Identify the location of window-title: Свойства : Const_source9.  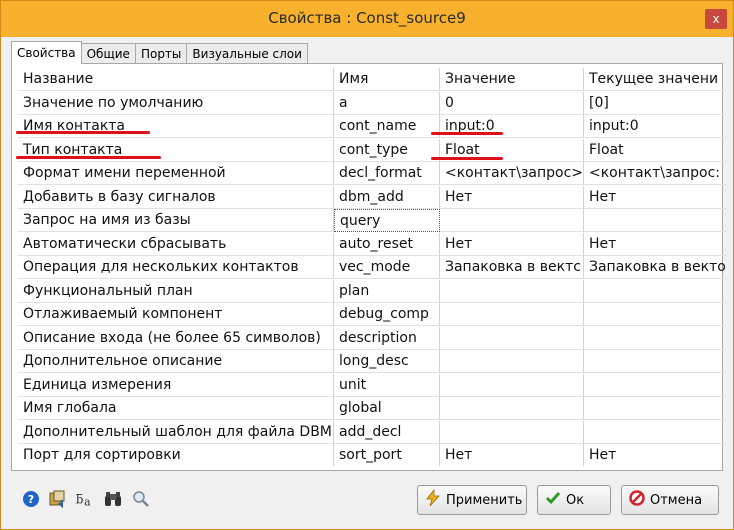
(367, 18).